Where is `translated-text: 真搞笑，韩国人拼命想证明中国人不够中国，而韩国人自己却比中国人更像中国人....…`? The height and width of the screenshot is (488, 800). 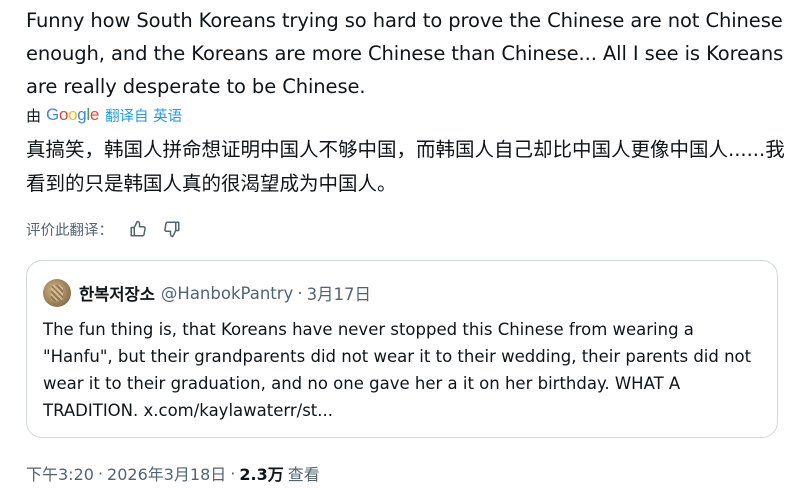
translated-text: 真搞笑，韩国人拼命想证明中国人不够中国，而韩国人自己却比中国人更像中国人....… is located at coordinates (405, 166).